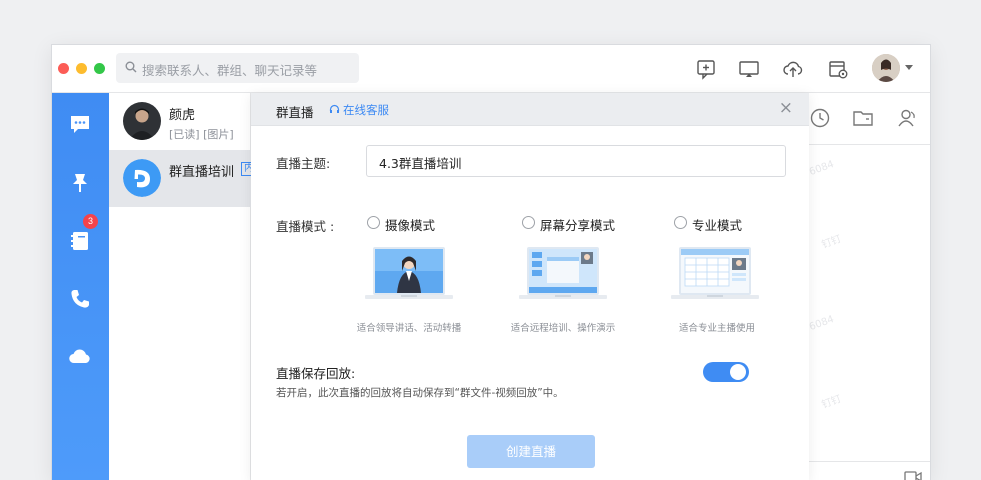  Describe the element at coordinates (886, 68) in the screenshot. I see `user-avatar` at that location.